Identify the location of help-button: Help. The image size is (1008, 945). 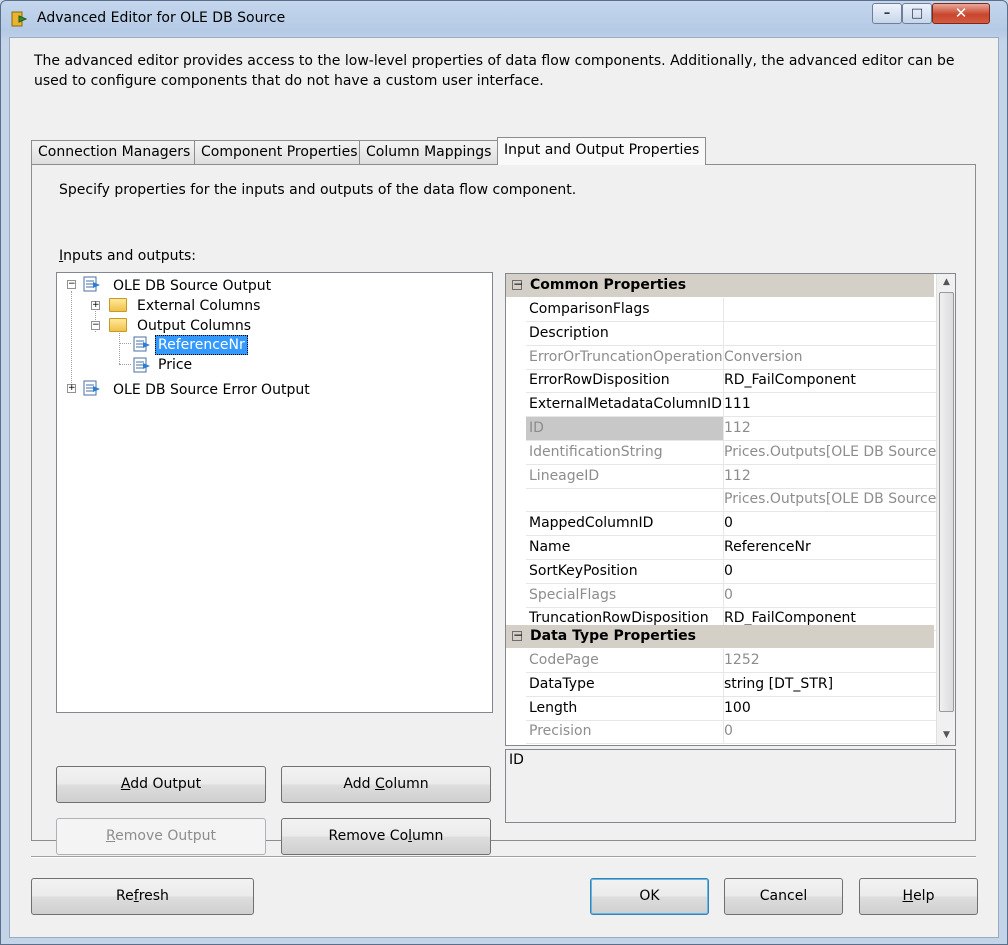
(918, 896).